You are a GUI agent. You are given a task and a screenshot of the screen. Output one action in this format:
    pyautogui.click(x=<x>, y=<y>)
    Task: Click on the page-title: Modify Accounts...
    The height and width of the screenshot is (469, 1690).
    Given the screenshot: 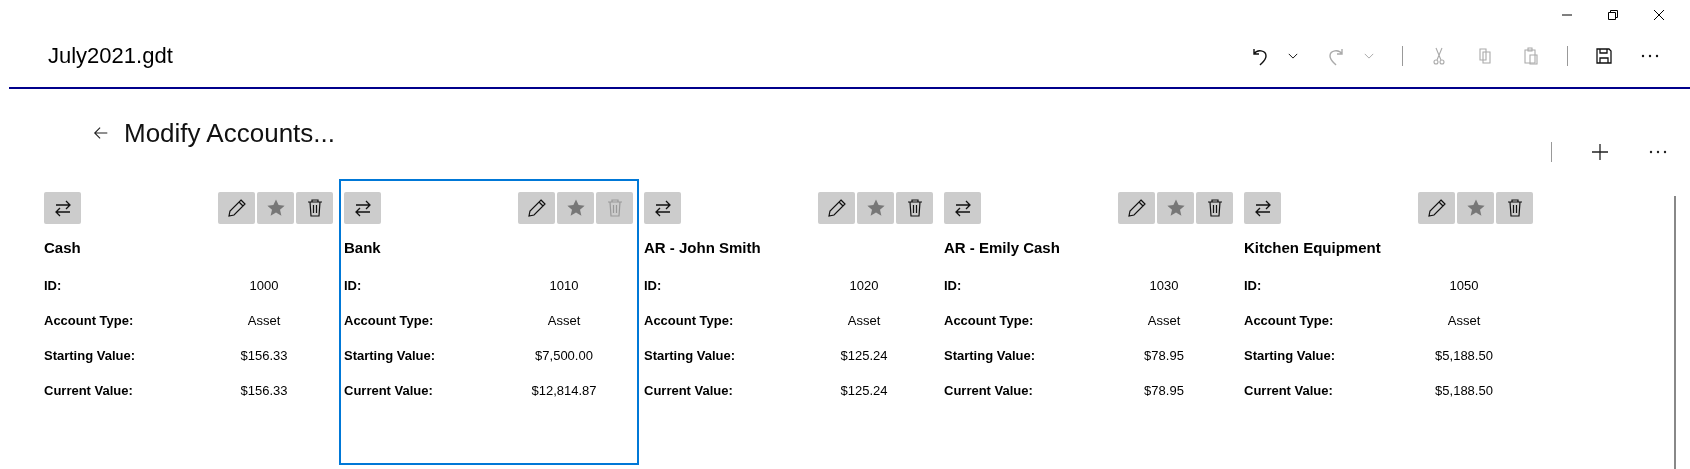 What is the action you would take?
    pyautogui.click(x=229, y=133)
    